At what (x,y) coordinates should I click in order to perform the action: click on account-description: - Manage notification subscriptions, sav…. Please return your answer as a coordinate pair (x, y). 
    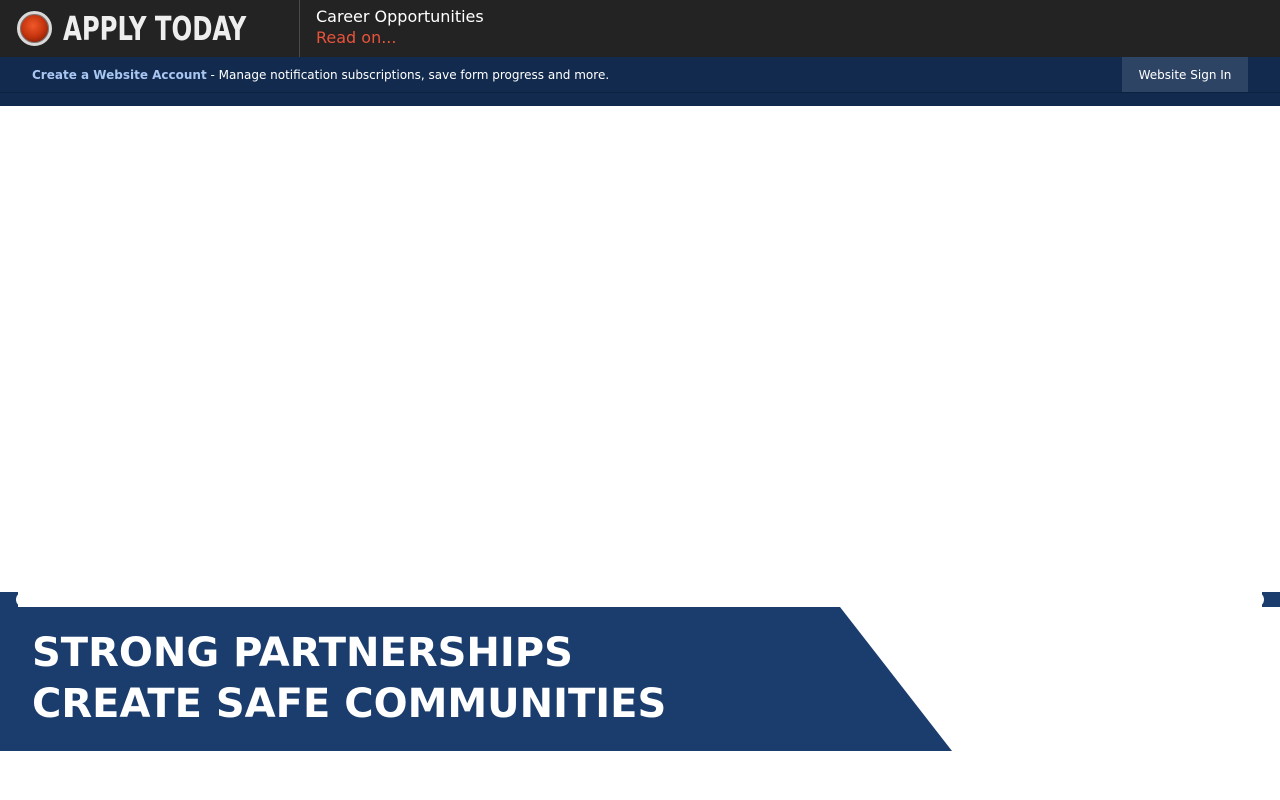
    Looking at the image, I should click on (408, 74).